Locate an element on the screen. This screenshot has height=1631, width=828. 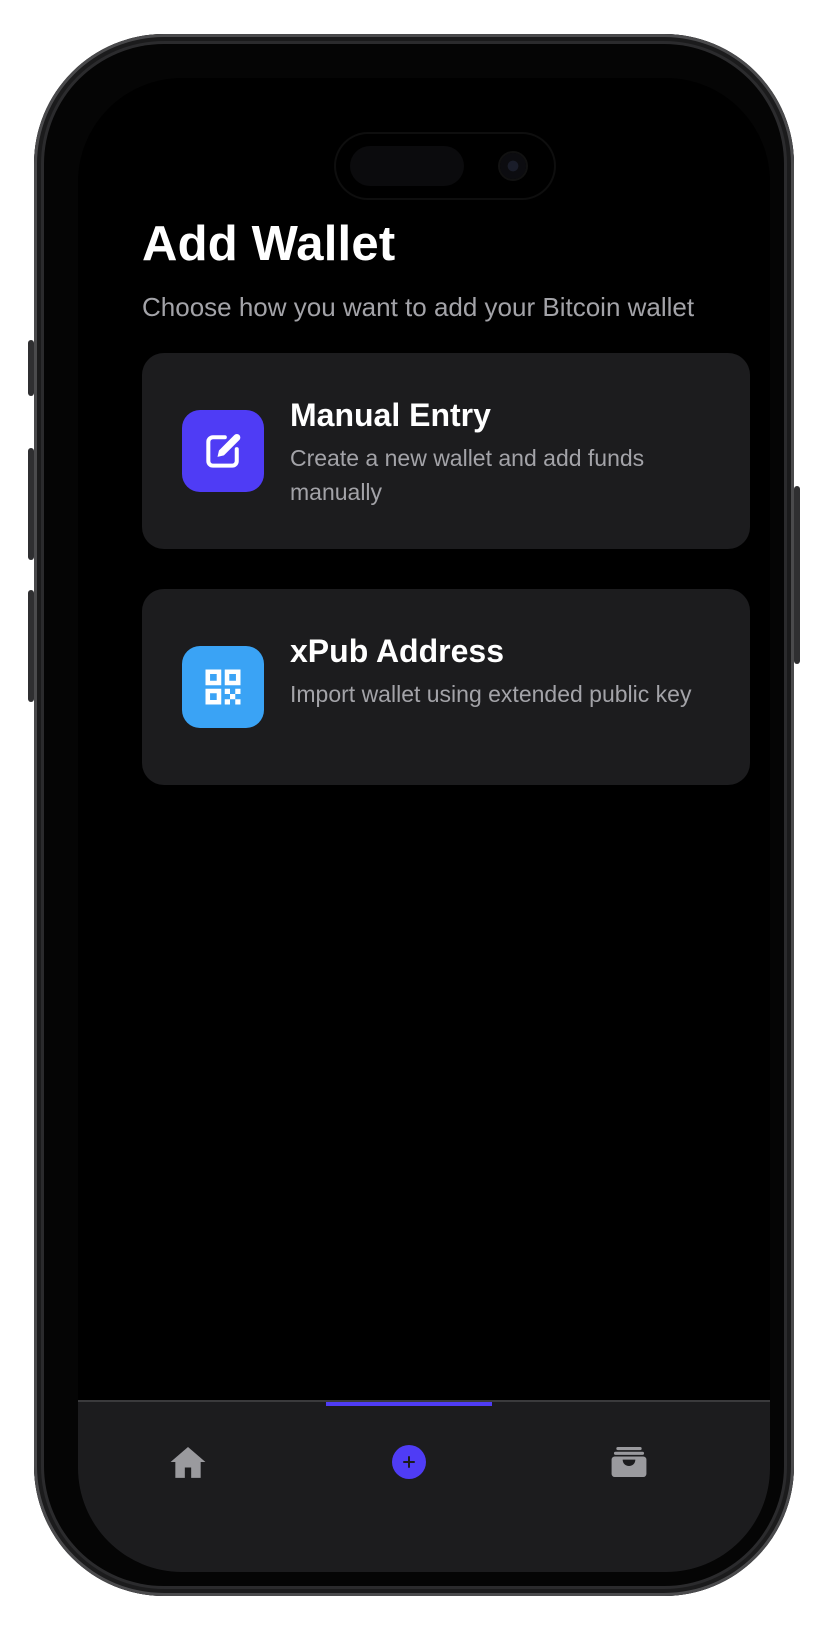
active-tab-indicator is located at coordinates (409, 1404).